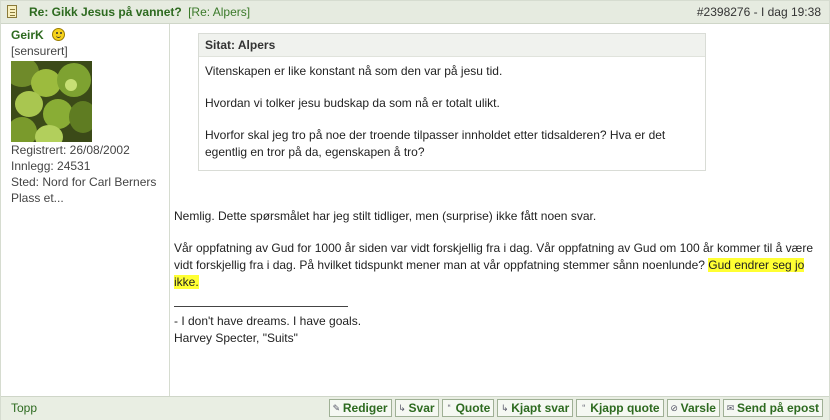 The width and height of the screenshot is (830, 420). I want to click on reply-button: ↳ Svar, so click(416, 408).